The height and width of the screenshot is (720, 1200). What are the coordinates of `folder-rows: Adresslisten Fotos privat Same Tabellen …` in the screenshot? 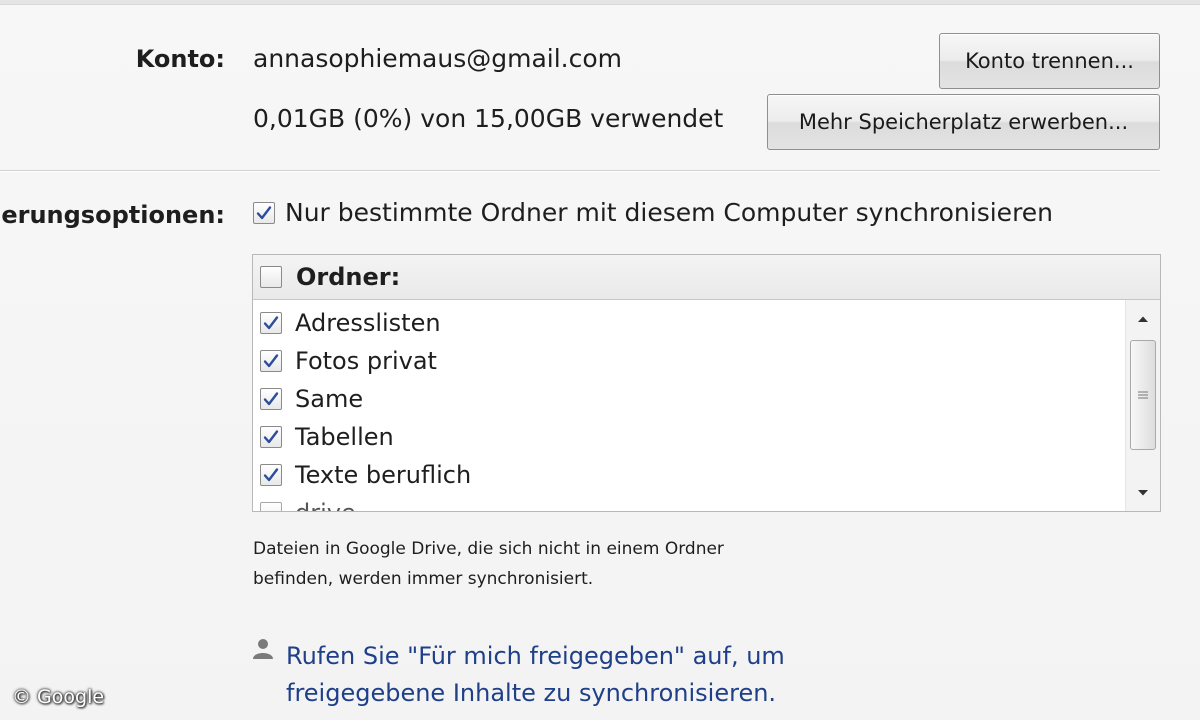 It's located at (365, 407).